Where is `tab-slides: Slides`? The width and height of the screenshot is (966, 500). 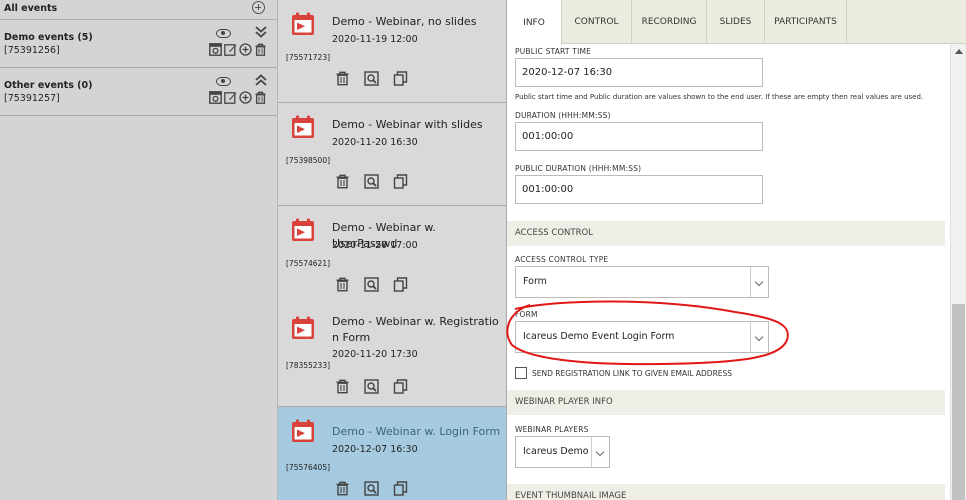 tab-slides: Slides is located at coordinates (736, 22).